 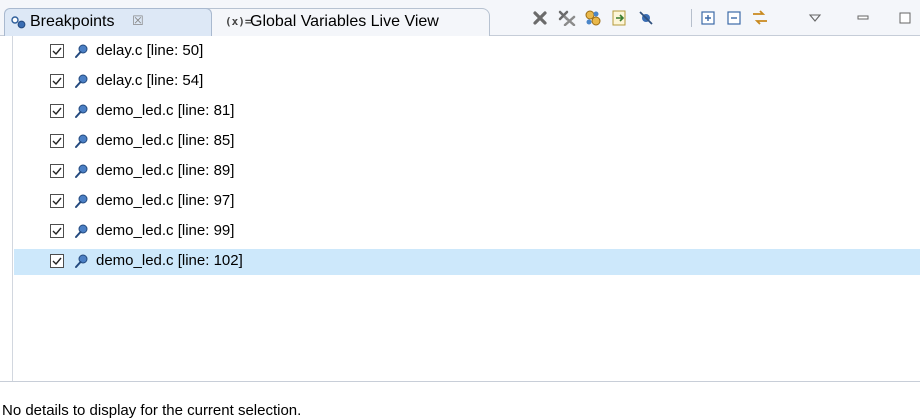 What do you see at coordinates (905, 18) in the screenshot?
I see `maximize-icon` at bounding box center [905, 18].